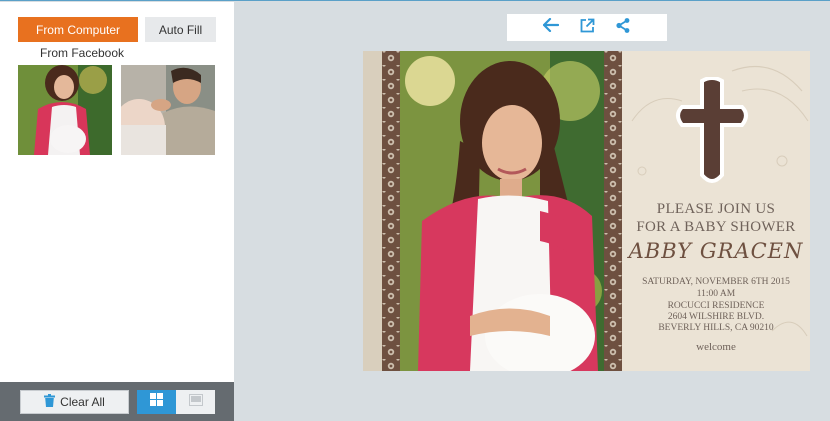 The image size is (830, 421). I want to click on view-toggle, so click(176, 402).